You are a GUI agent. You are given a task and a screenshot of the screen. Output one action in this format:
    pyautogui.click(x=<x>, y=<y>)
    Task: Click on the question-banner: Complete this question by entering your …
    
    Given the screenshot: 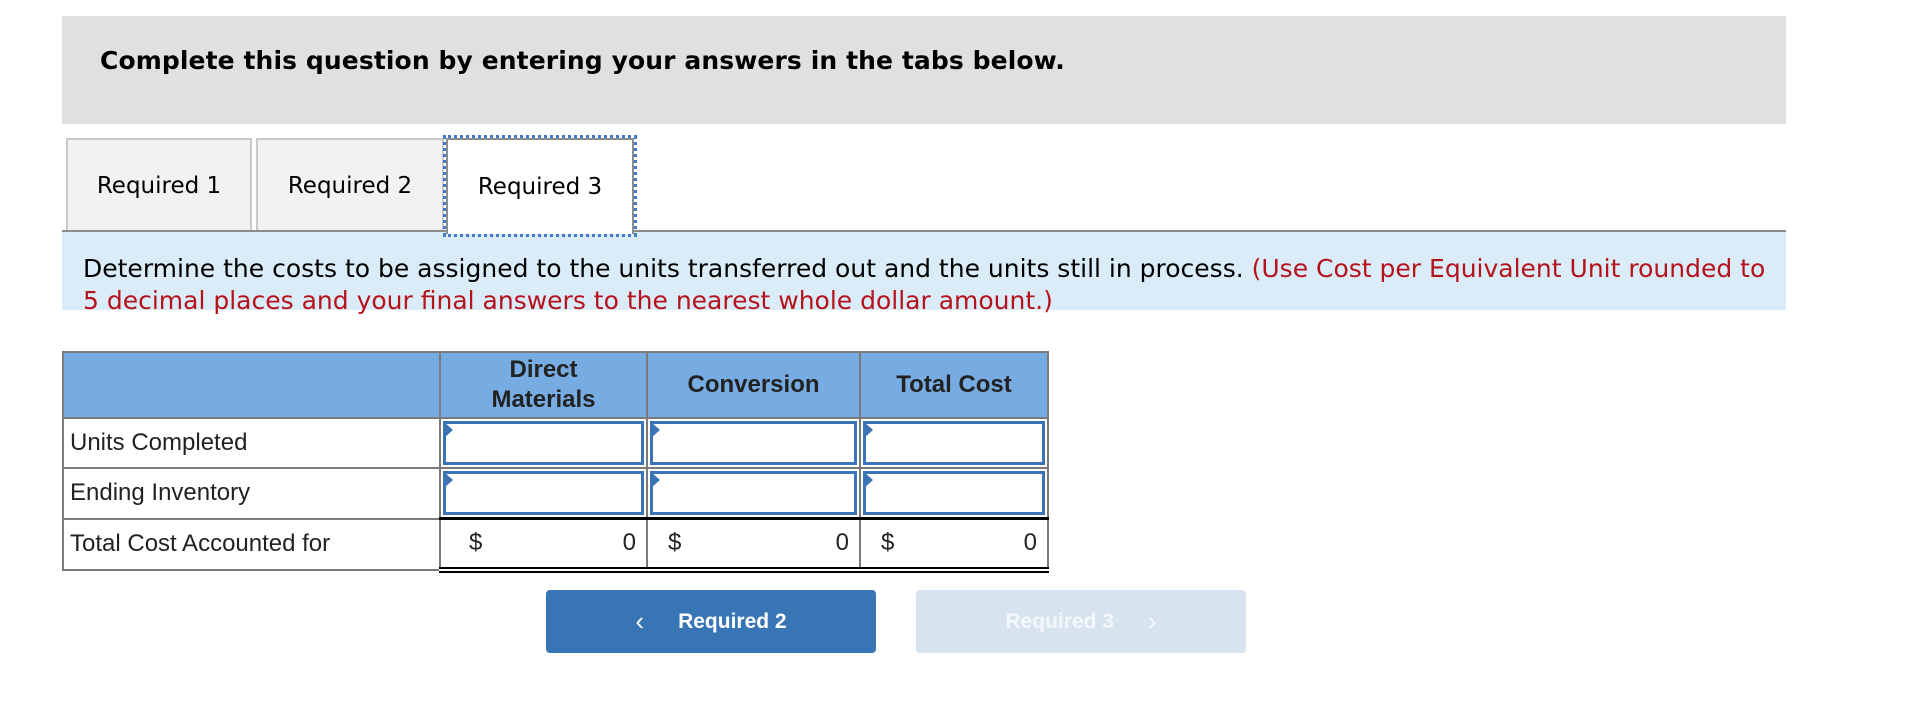 What is the action you would take?
    pyautogui.click(x=924, y=70)
    